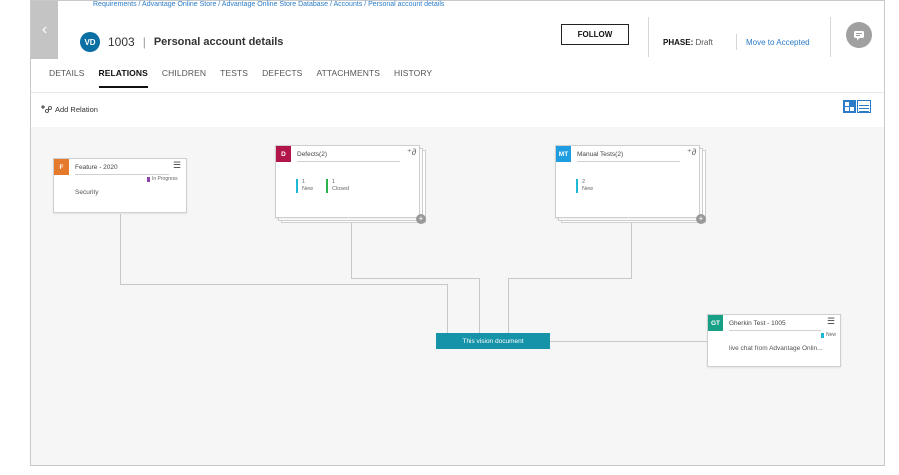 The width and height of the screenshot is (899, 475). I want to click on back-button: ‹, so click(44, 30).